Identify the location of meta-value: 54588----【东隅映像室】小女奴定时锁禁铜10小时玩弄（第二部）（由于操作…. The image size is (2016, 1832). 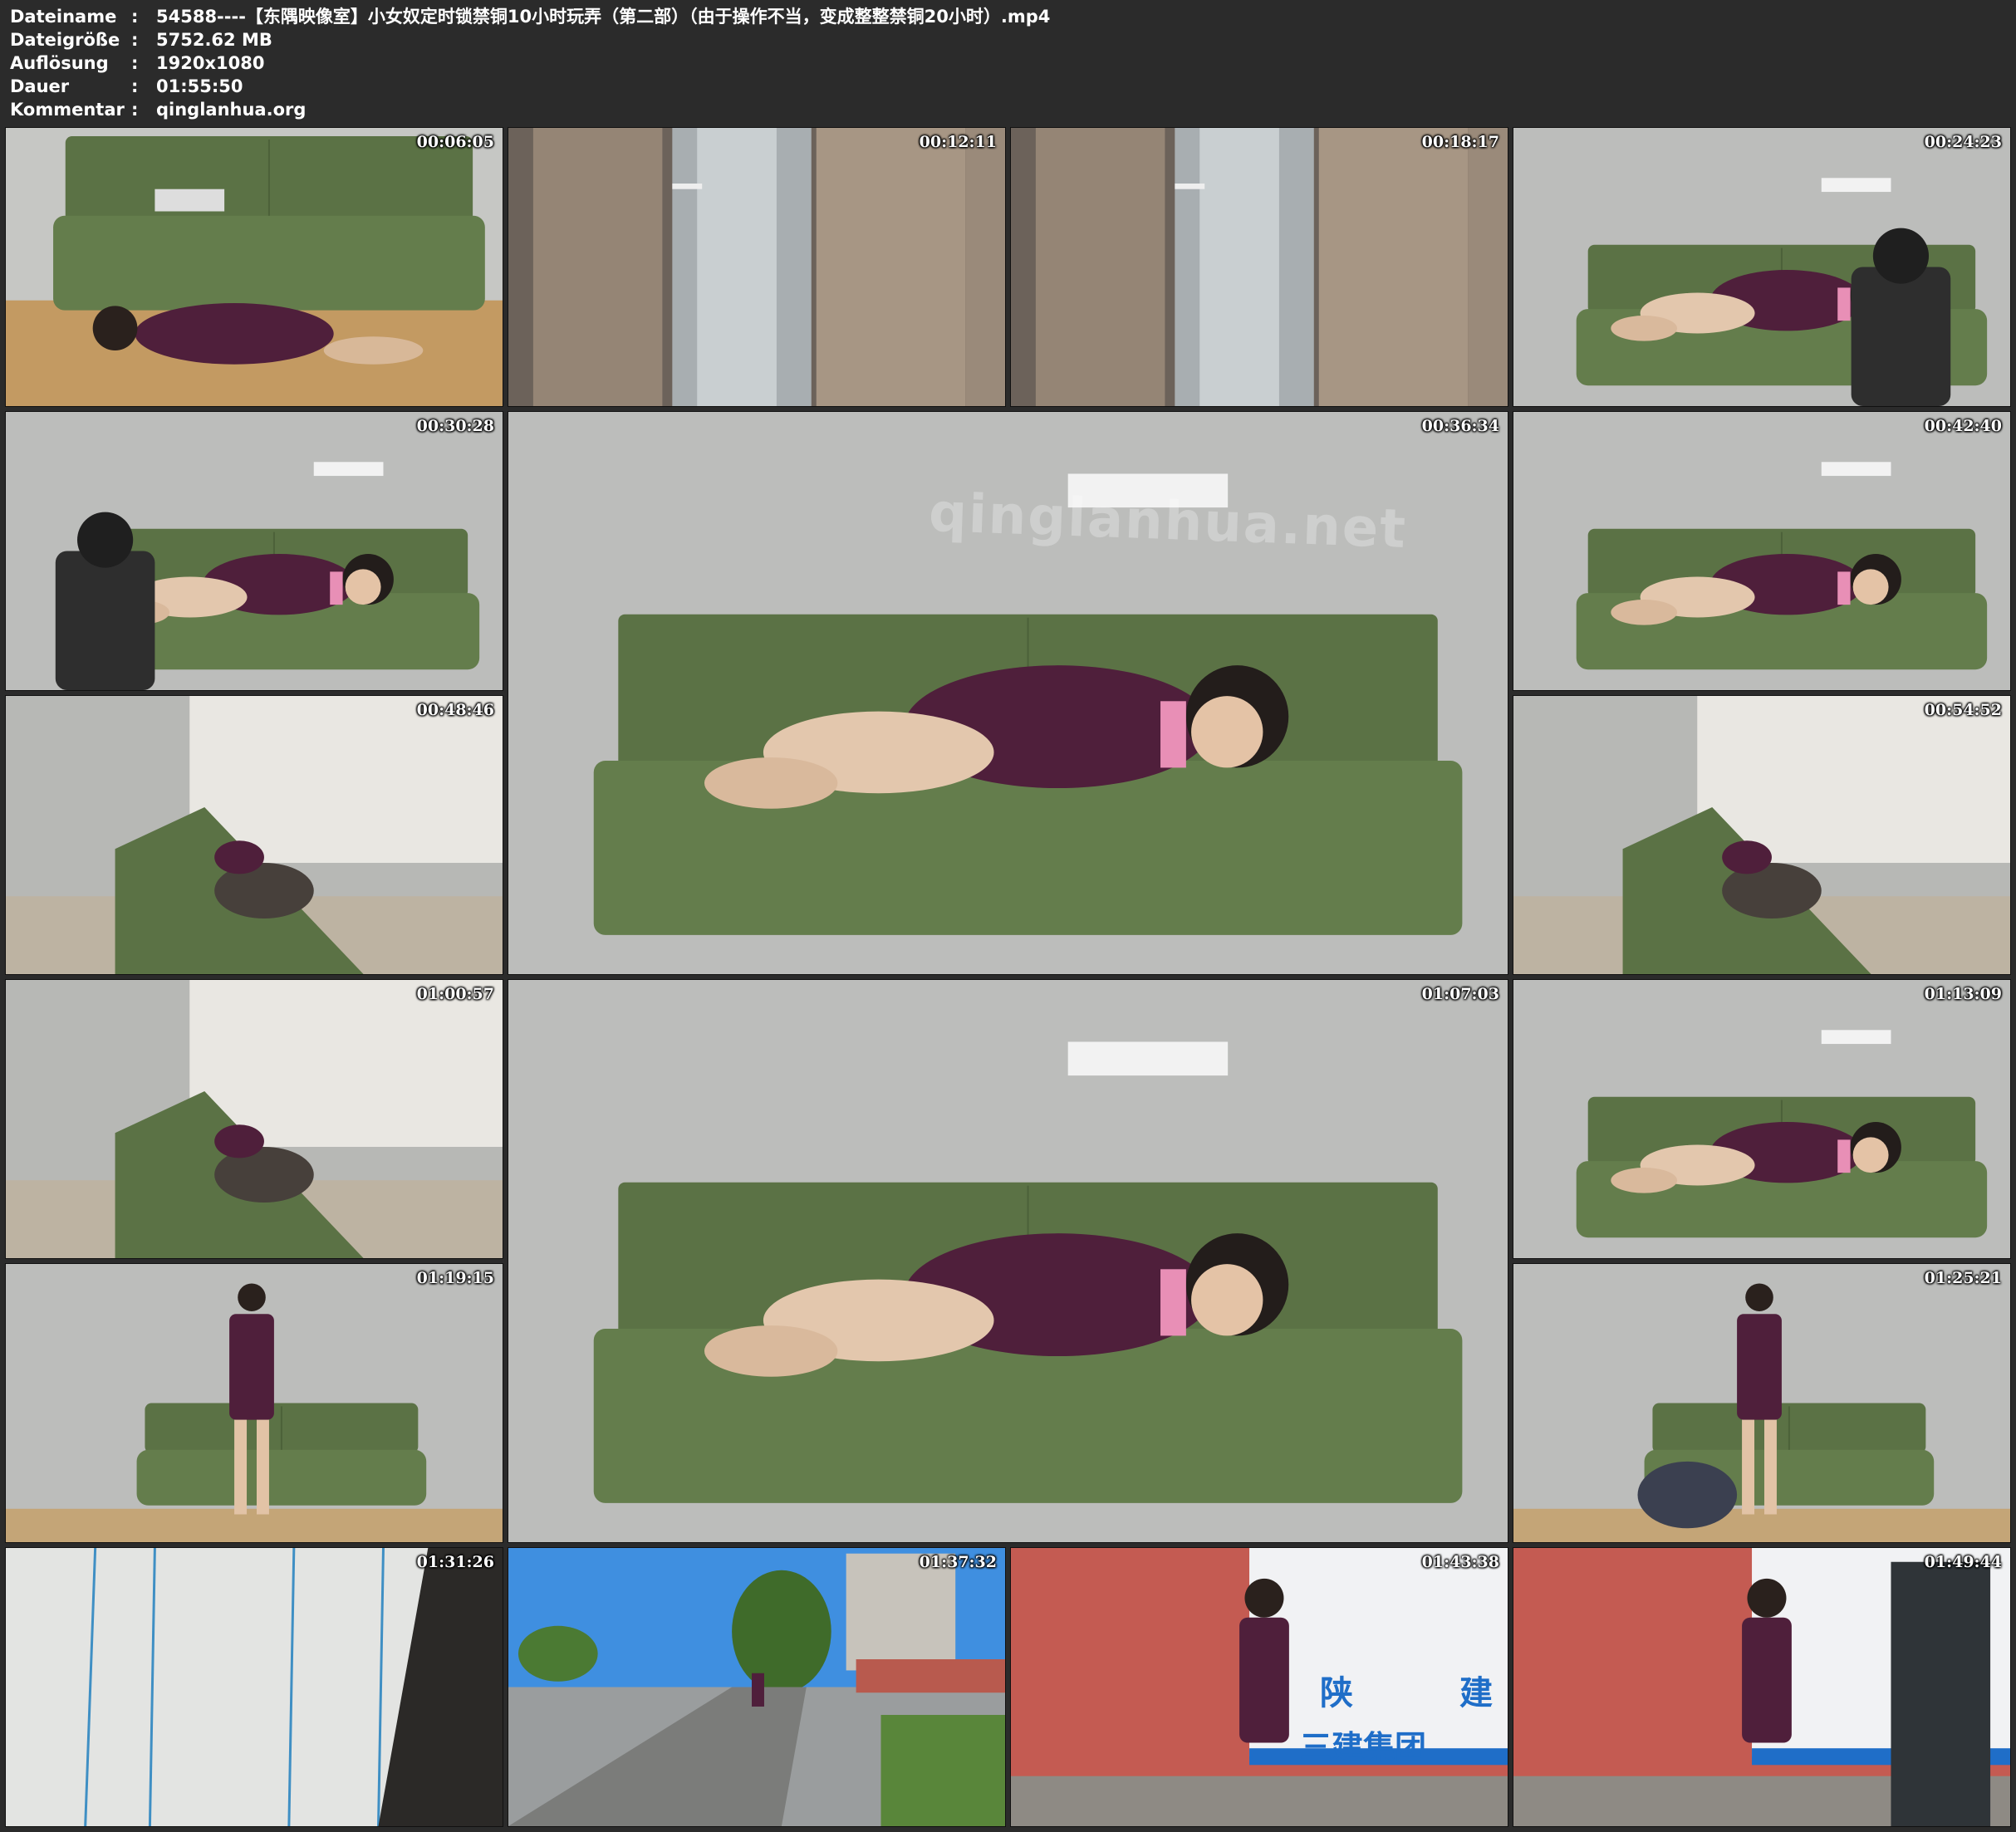
(603, 17).